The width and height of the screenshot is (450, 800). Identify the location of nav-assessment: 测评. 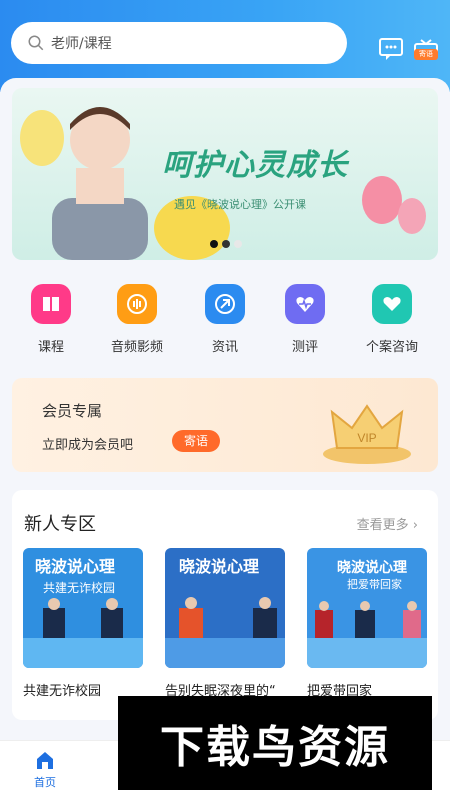
(305, 319).